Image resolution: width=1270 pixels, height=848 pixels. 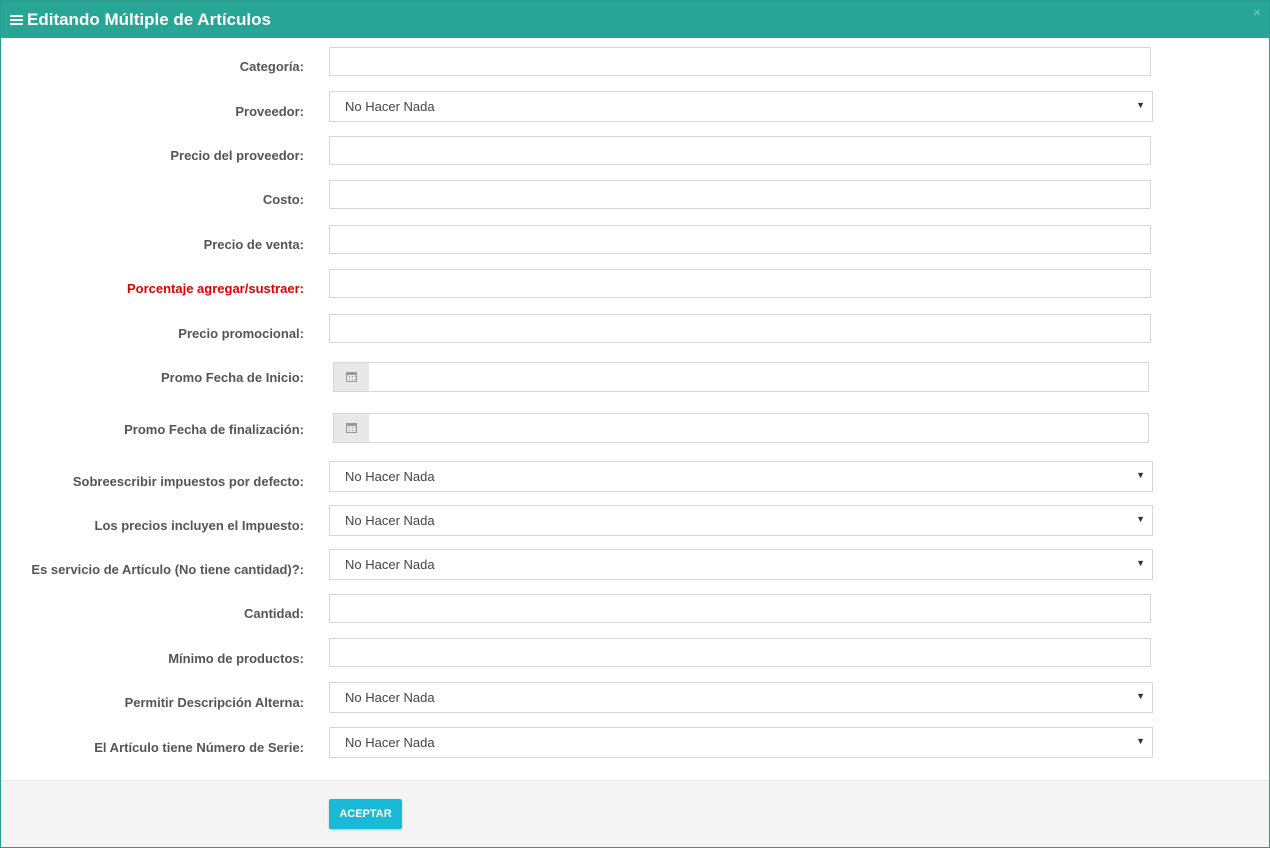 What do you see at coordinates (741, 564) in the screenshot?
I see `es-servicio-select: No Hacer Nada ▼` at bounding box center [741, 564].